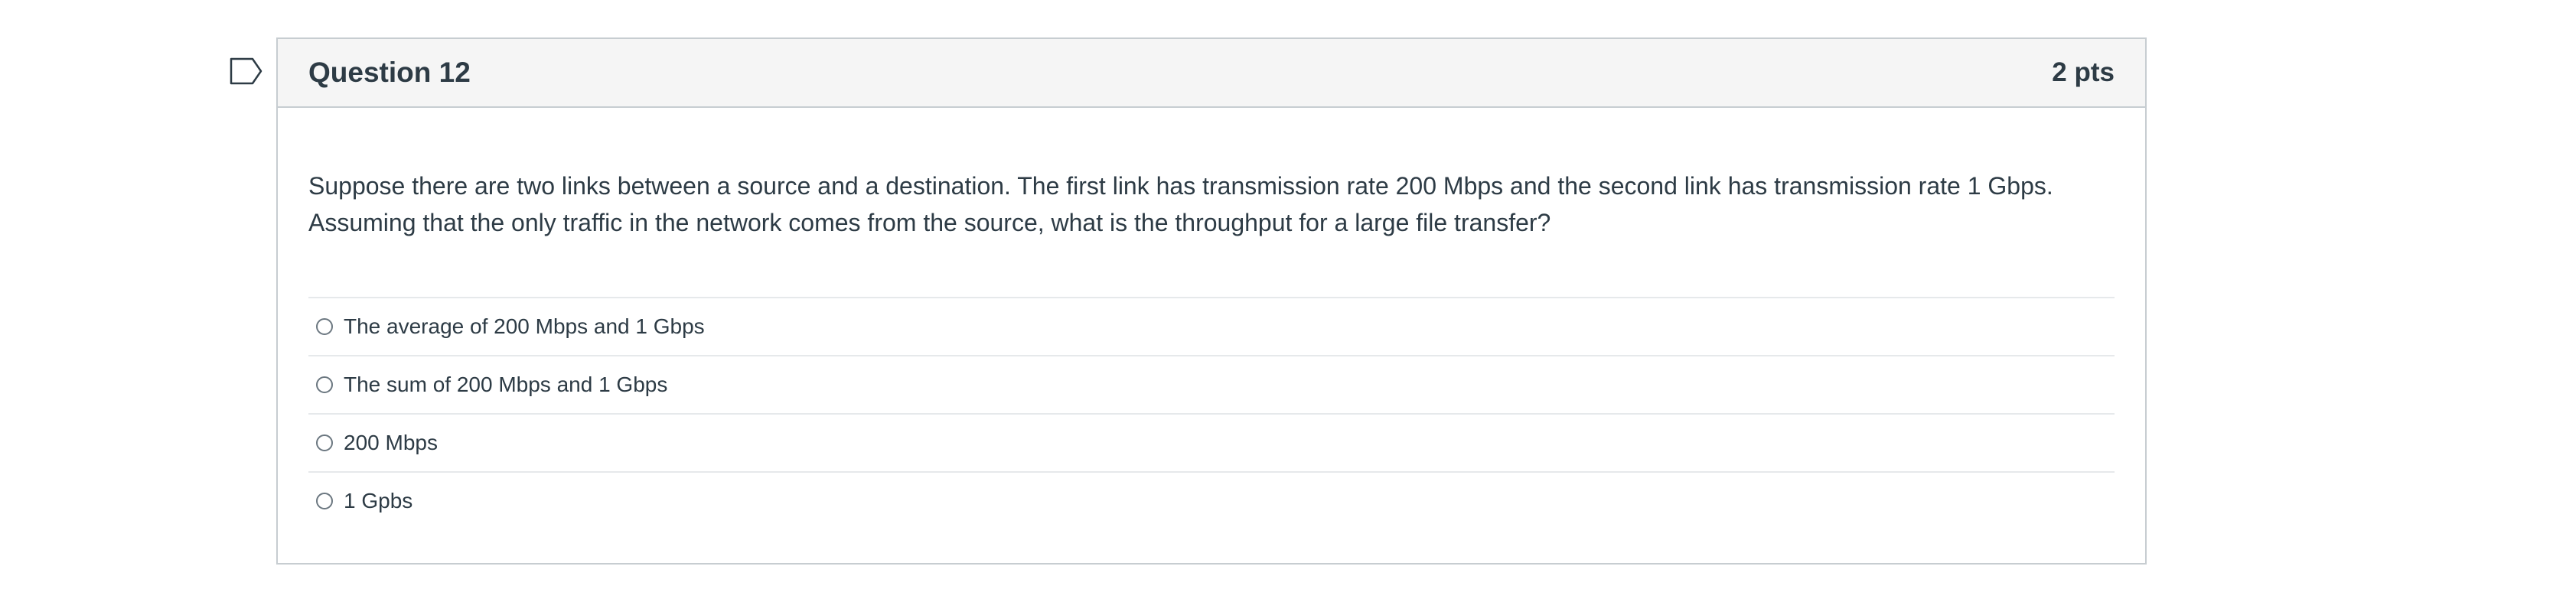  Describe the element at coordinates (1211, 442) in the screenshot. I see `answer-option: 200 Mbps` at that location.